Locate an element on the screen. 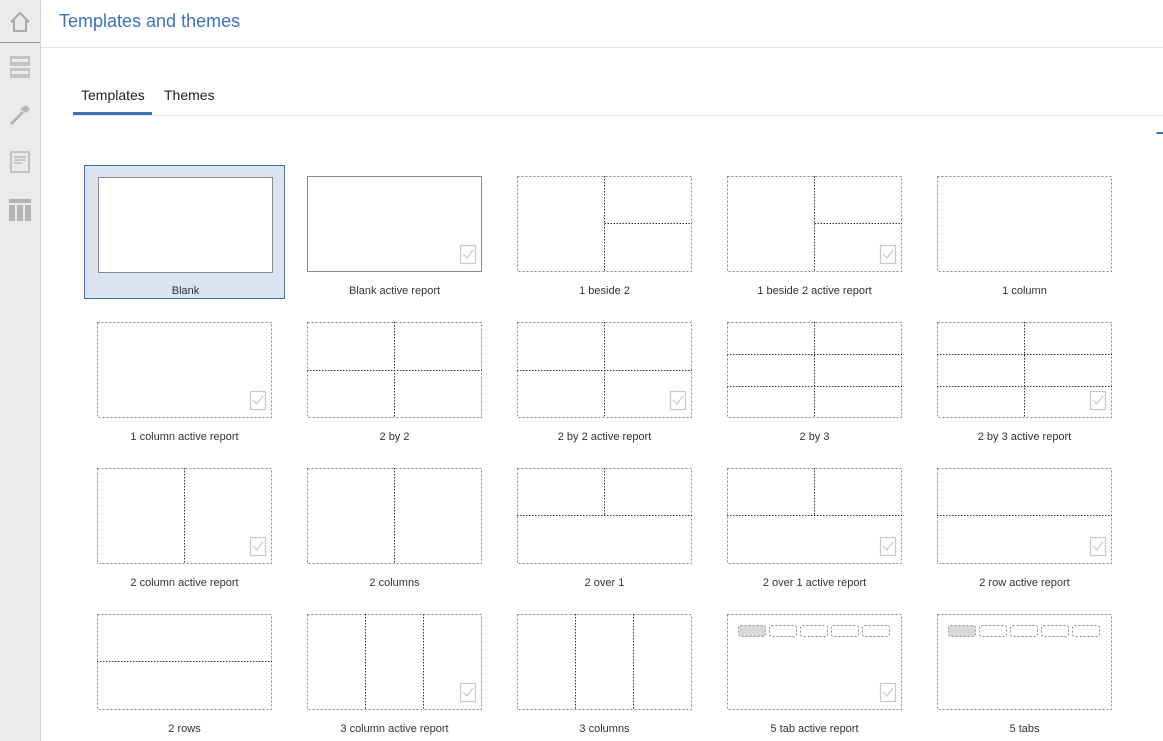 This screenshot has width=1163, height=741. template-card-blank: Blank is located at coordinates (184, 232).